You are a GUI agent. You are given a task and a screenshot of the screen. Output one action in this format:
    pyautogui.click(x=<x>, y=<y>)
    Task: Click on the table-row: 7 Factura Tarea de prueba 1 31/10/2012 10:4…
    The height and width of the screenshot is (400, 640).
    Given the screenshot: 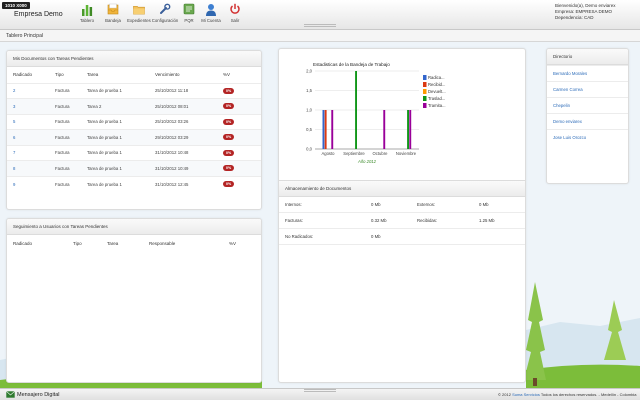 What is the action you would take?
    pyautogui.click(x=134, y=152)
    